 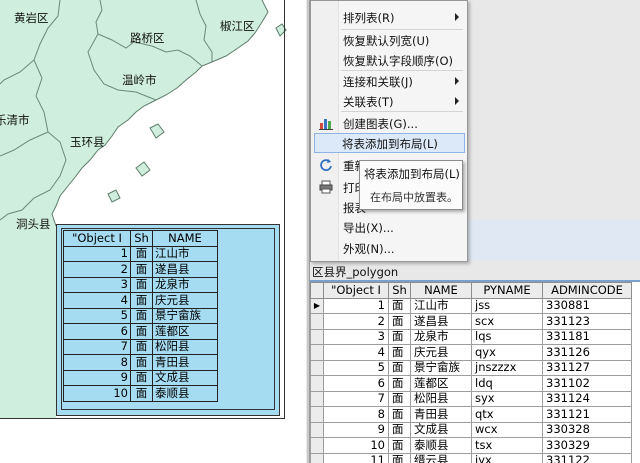 What do you see at coordinates (317, 290) in the screenshot?
I see `row-selector-header` at bounding box center [317, 290].